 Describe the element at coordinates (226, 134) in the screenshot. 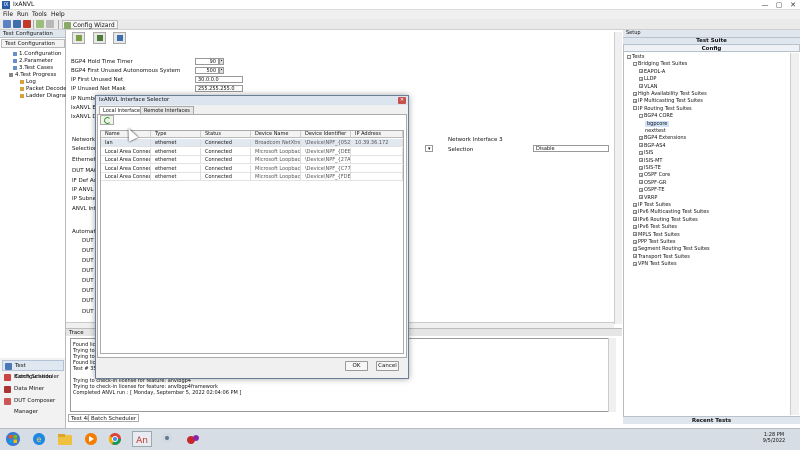

I see `col-status: Status` at that location.